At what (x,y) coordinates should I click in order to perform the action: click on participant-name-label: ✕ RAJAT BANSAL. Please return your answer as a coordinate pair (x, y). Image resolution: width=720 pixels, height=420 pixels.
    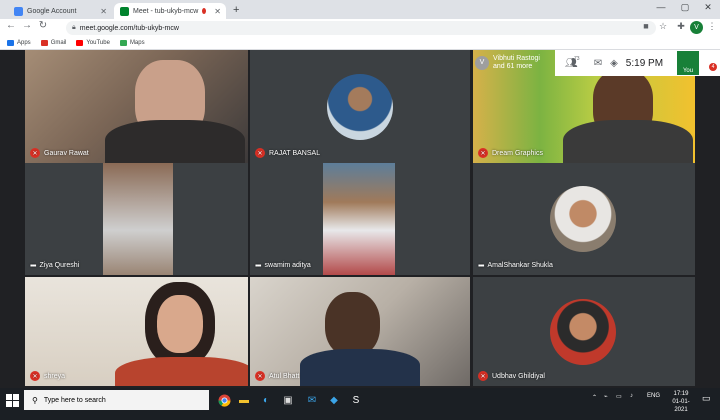
    Looking at the image, I should click on (287, 153).